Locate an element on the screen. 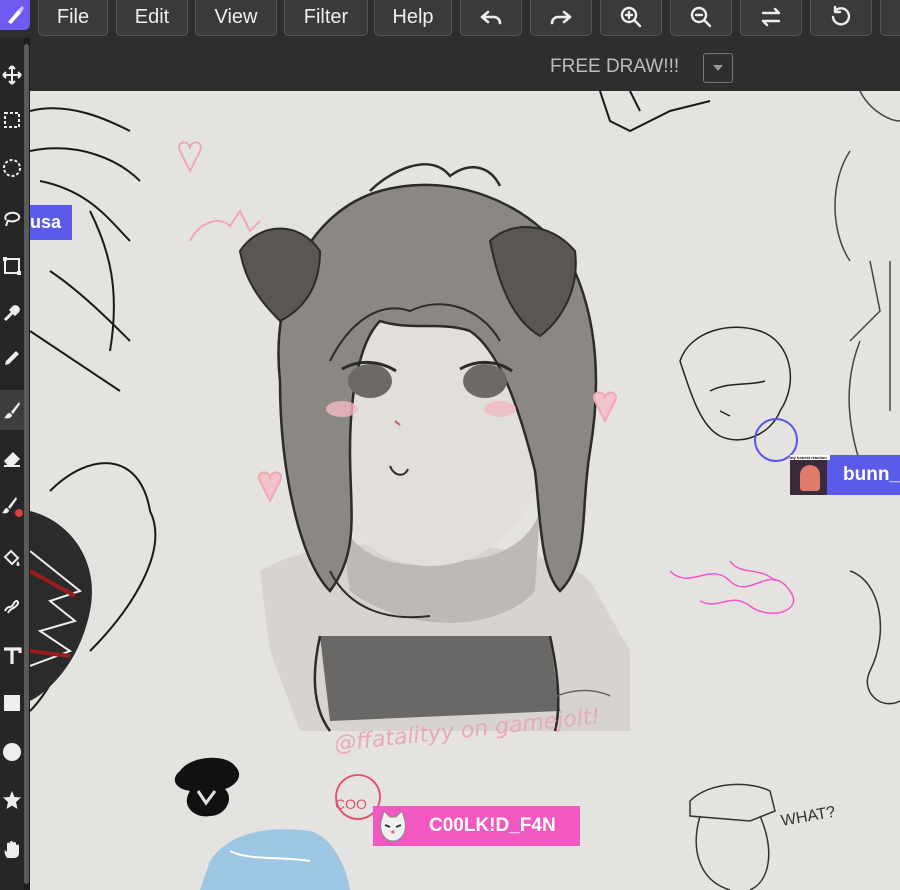 The width and height of the screenshot is (900, 890). swap-button is located at coordinates (771, 18).